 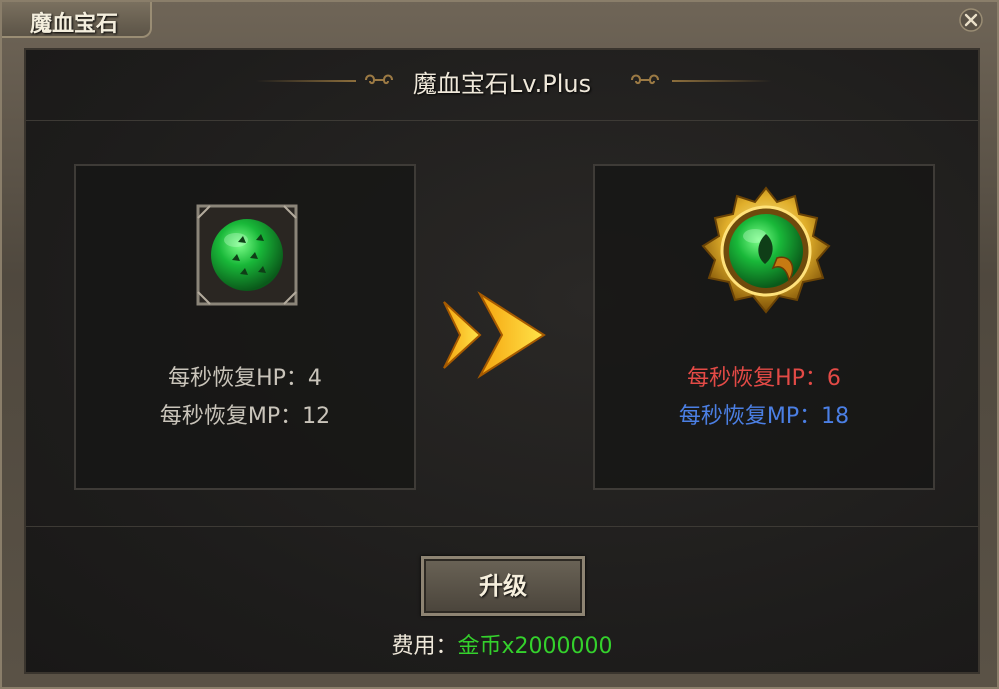 I want to click on green-gem-square-icon, so click(x=247, y=255).